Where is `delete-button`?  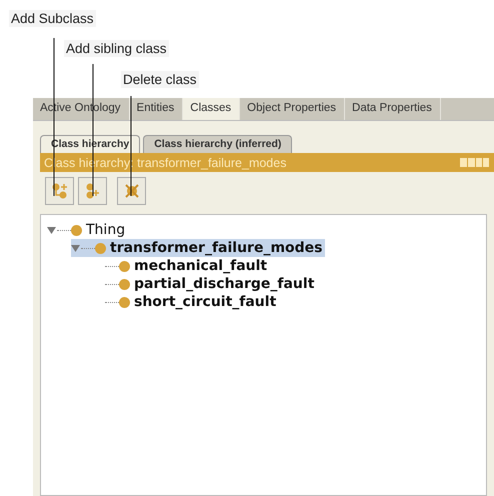 delete-button is located at coordinates (131, 191).